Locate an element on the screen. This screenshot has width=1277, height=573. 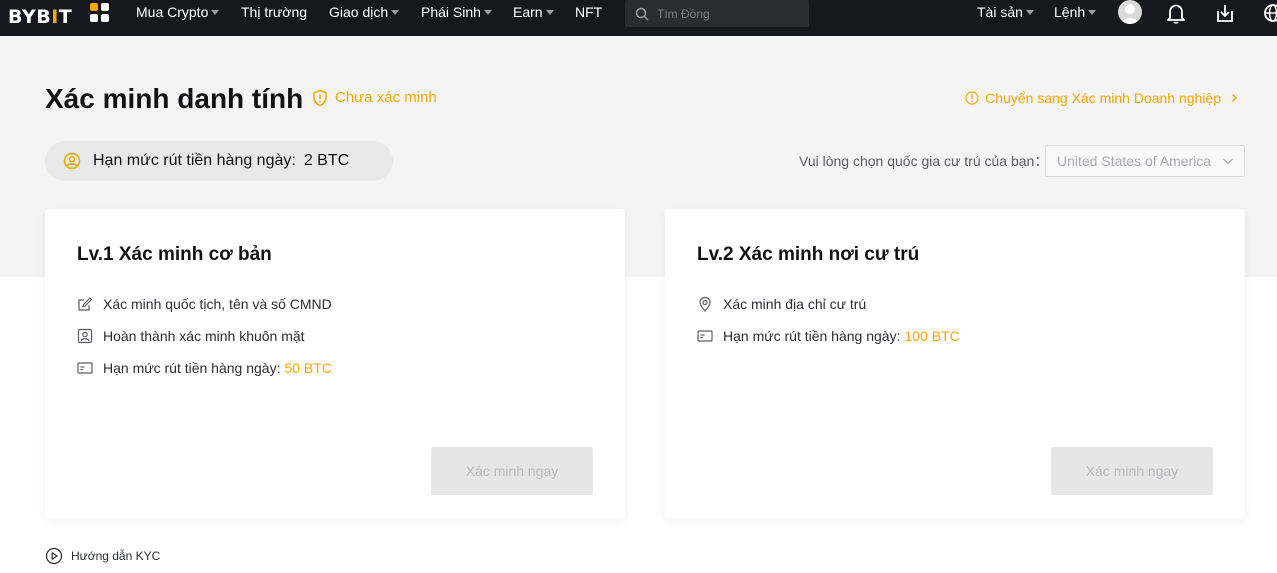
country-select-value: United States of America is located at coordinates (1134, 161).